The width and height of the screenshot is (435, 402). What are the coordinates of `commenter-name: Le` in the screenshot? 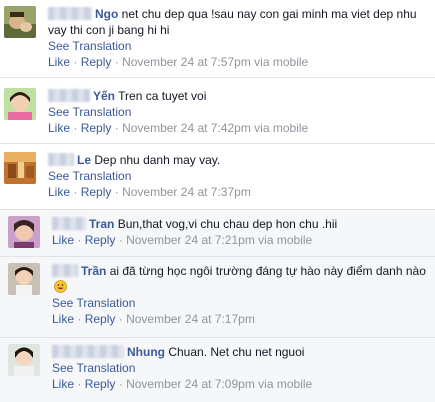 It's located at (84, 160).